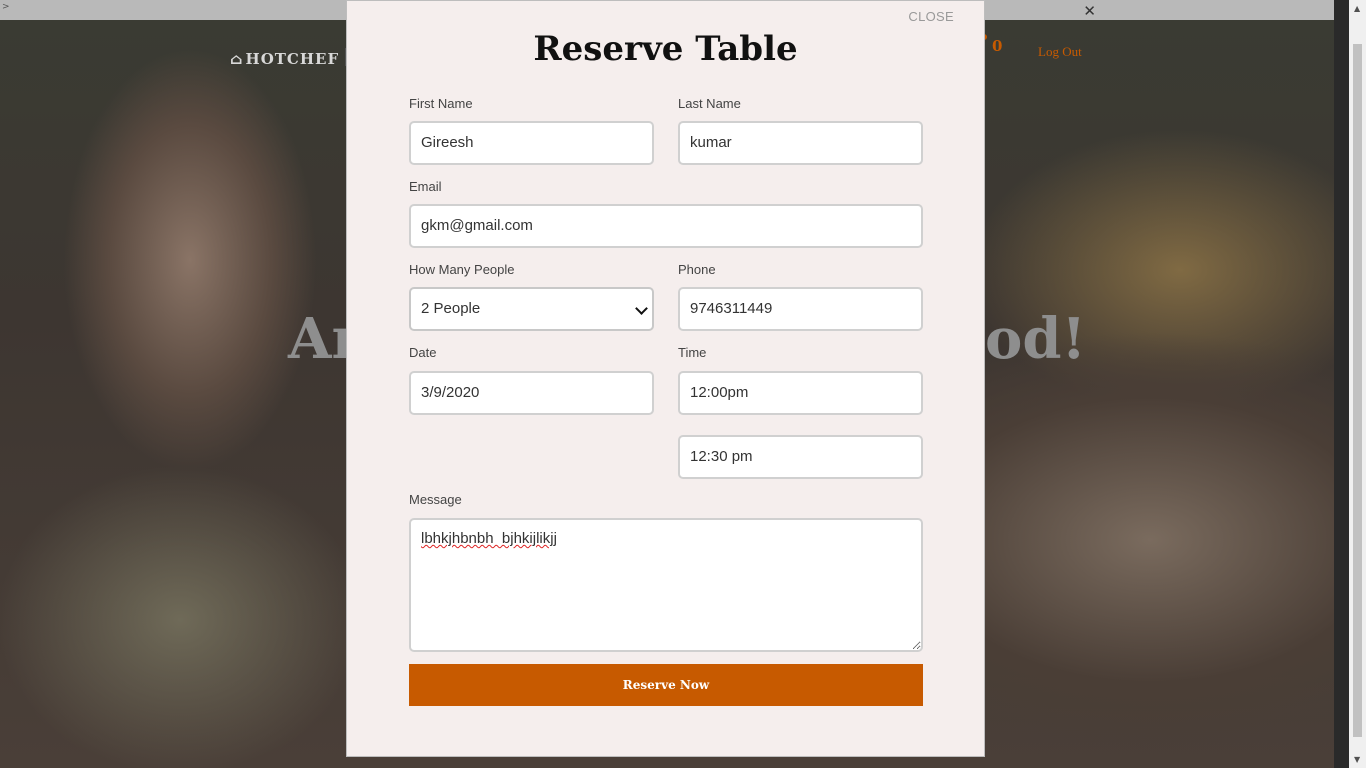  Describe the element at coordinates (692, 352) in the screenshot. I see `time-label: Time` at that location.